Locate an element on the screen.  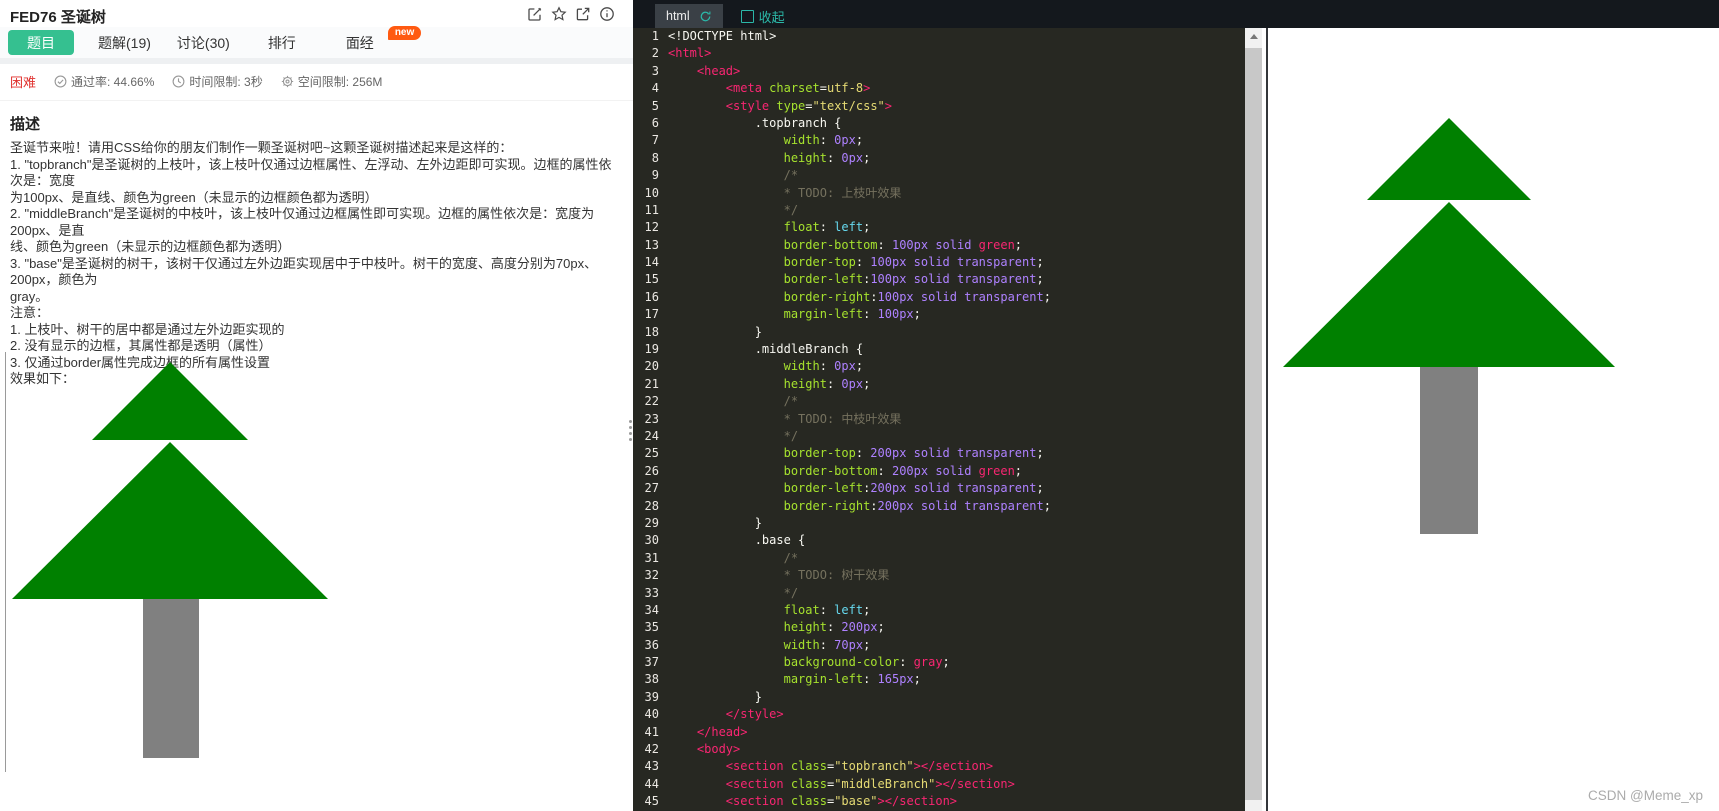
code-line: 1 <!DOCTYPE html> is located at coordinates (939, 36).